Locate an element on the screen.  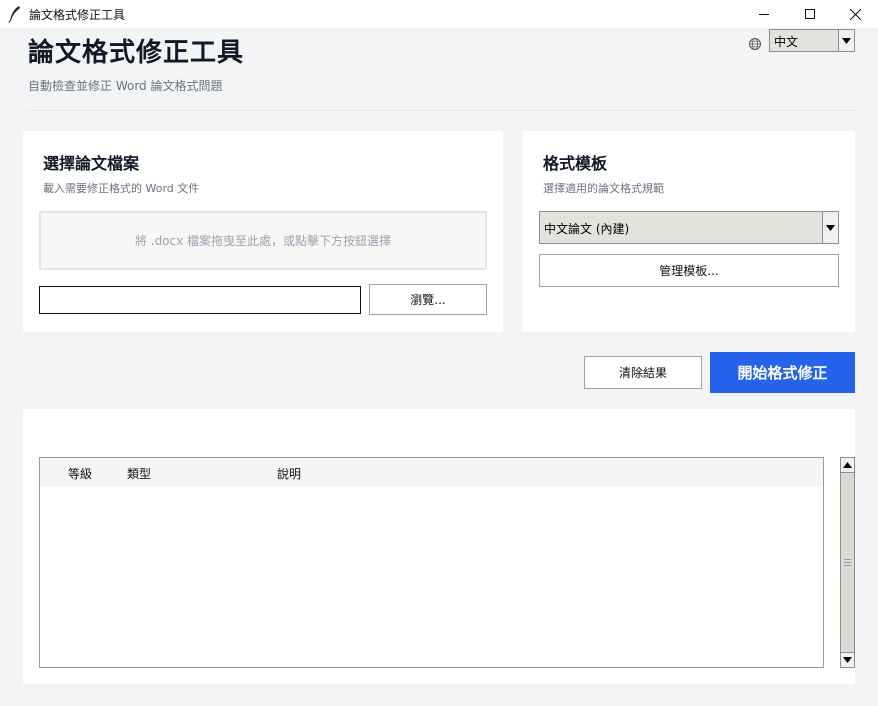
language-value: 中文 is located at coordinates (786, 42).